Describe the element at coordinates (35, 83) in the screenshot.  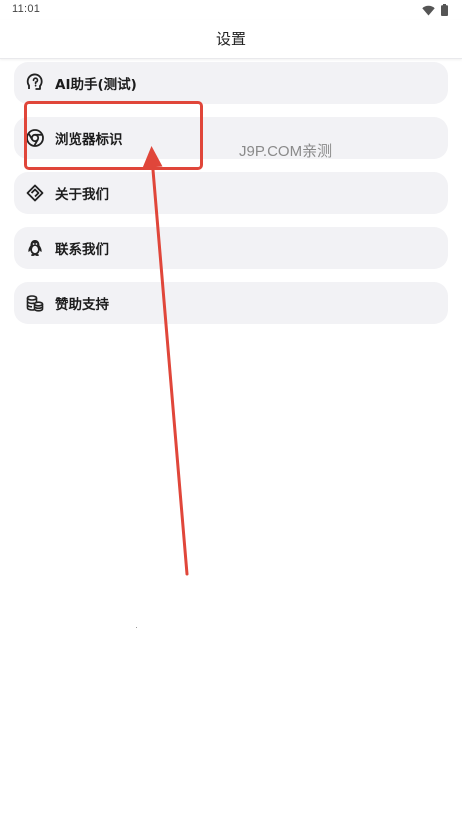
I see `ai-head-icon` at that location.